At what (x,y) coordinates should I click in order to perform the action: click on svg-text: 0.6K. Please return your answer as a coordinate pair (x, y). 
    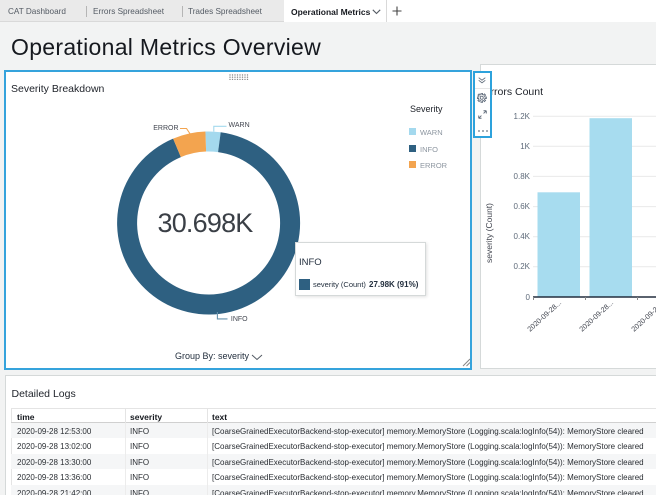
    Looking at the image, I should click on (522, 206).